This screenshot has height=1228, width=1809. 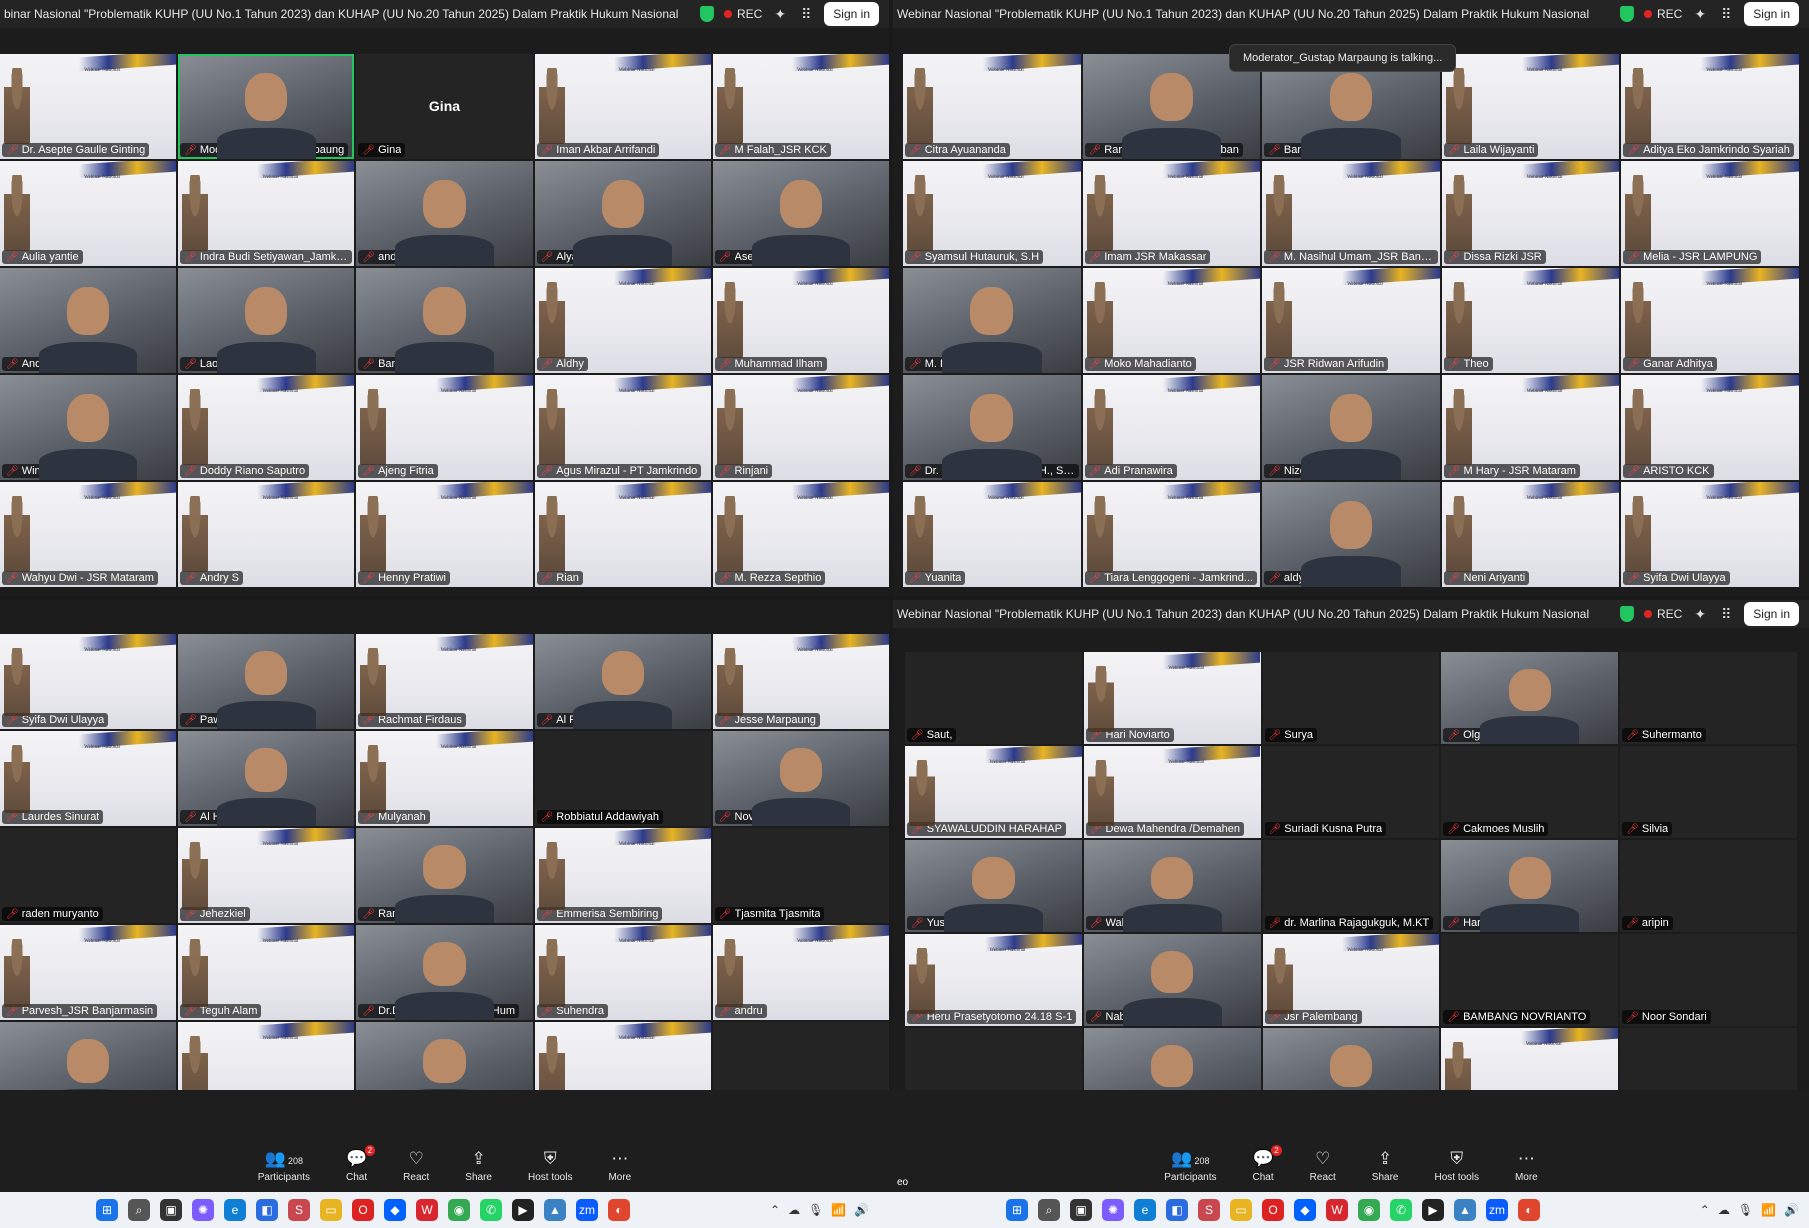 What do you see at coordinates (88, 427) in the screenshot?
I see `participant-tile: 🎤︎ Windy Nadiasatri` at bounding box center [88, 427].